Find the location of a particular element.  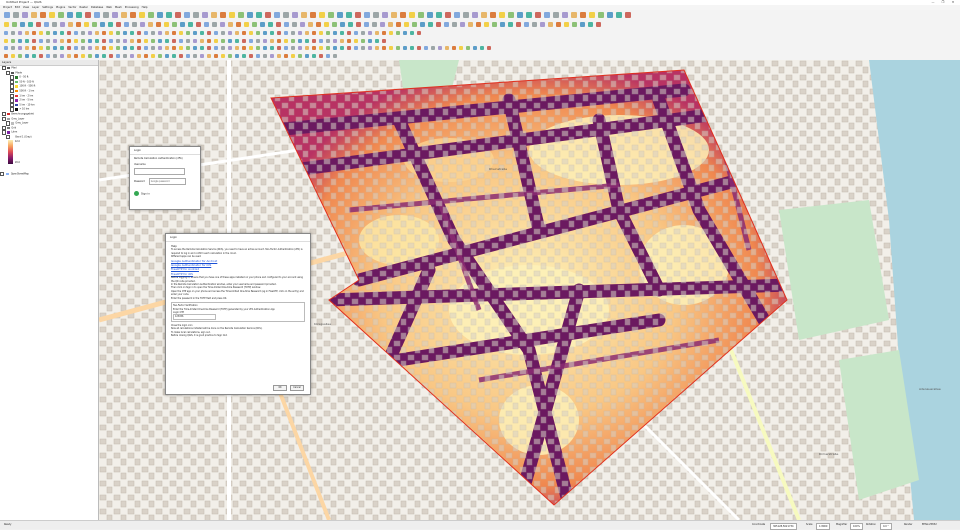

layer-checkbox is located at coordinates (2, 173).